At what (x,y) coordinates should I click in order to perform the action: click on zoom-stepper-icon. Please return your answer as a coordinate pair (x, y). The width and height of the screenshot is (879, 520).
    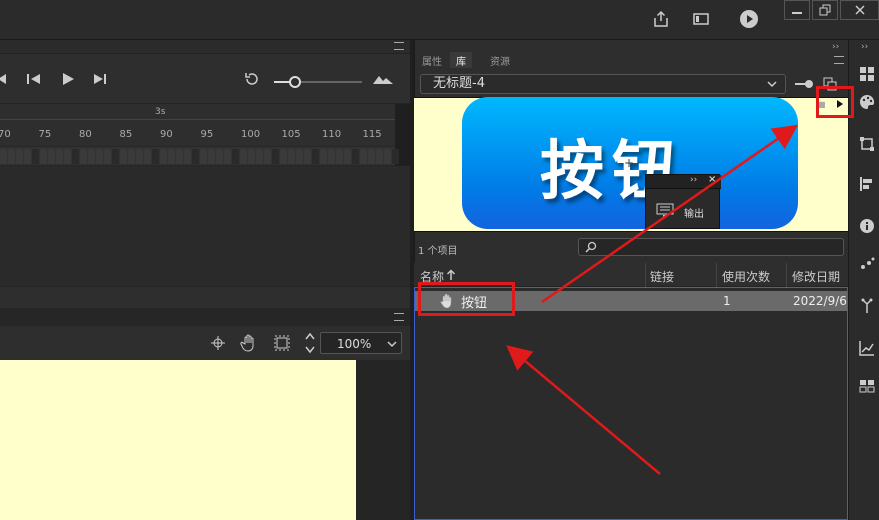
    Looking at the image, I should click on (310, 343).